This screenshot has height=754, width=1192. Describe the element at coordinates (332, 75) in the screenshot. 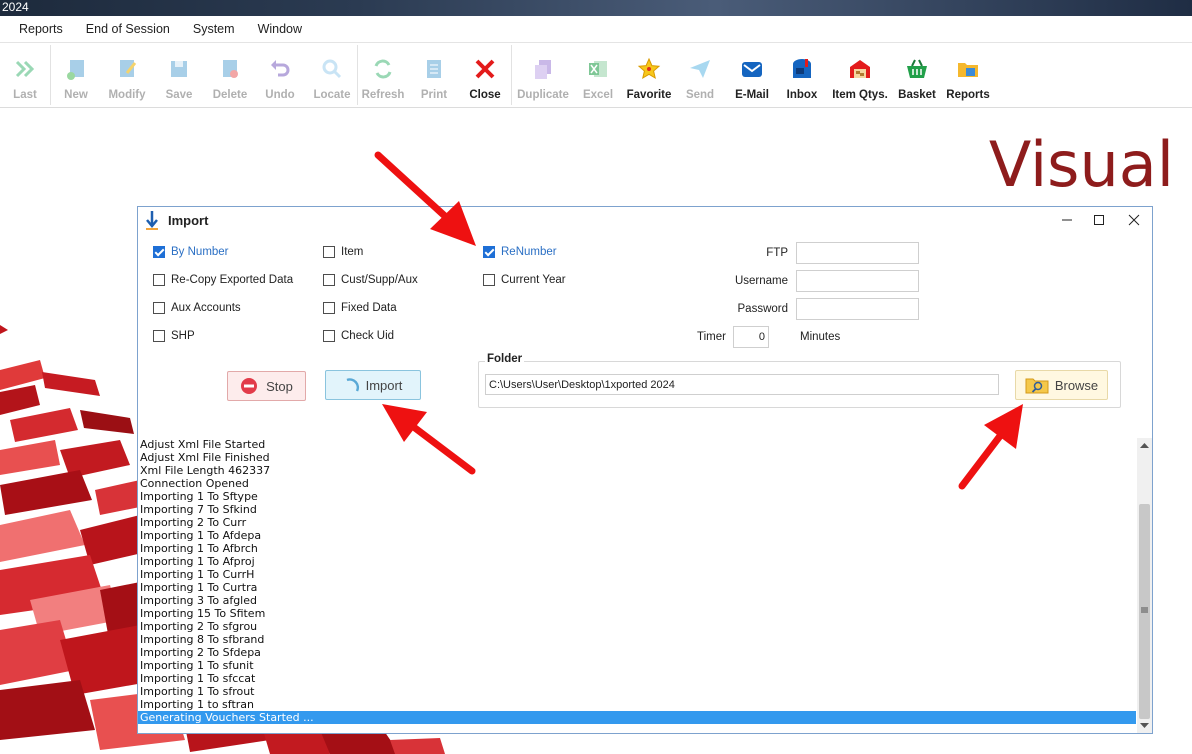

I see `locate-button: Locate` at that location.